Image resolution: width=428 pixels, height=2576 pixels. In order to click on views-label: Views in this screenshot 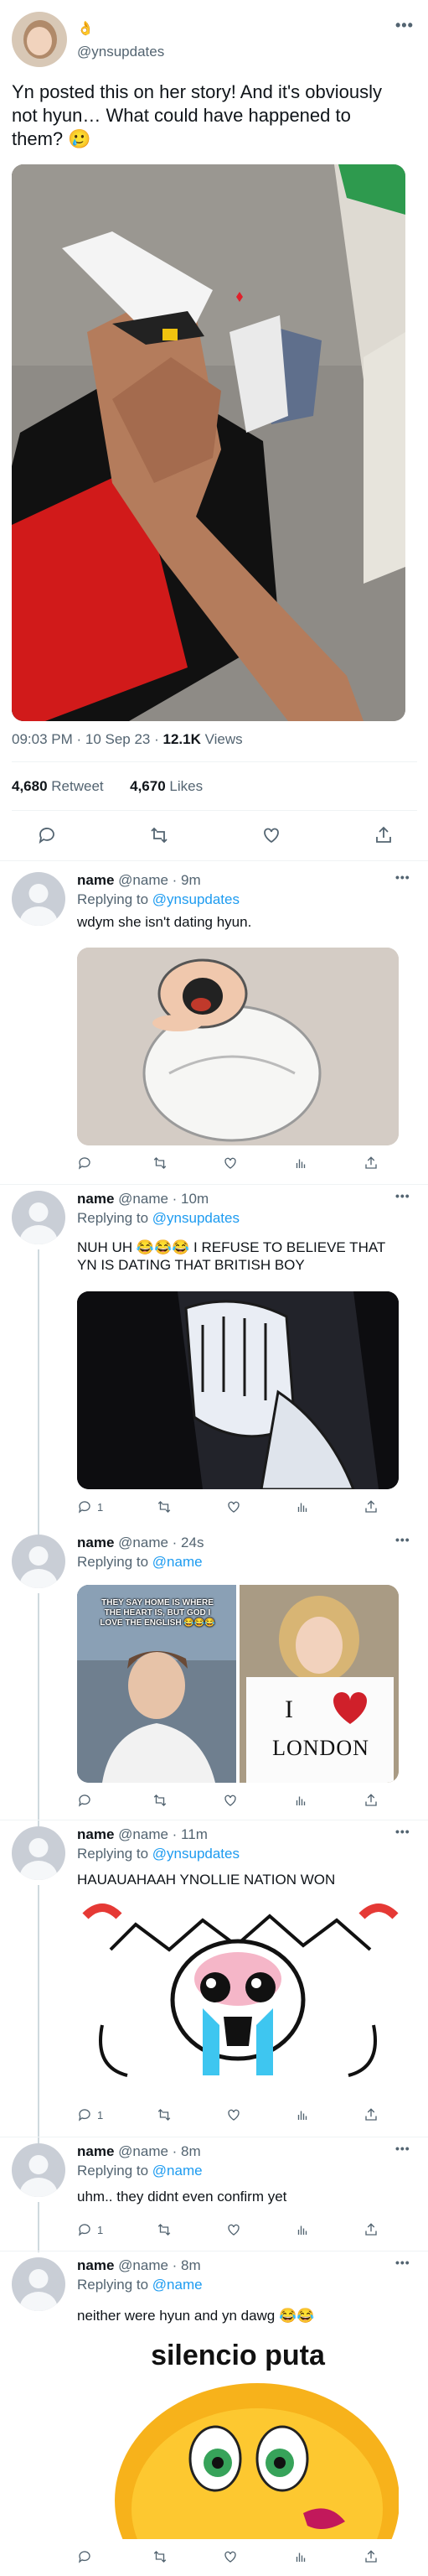, I will do `click(221, 739)`.